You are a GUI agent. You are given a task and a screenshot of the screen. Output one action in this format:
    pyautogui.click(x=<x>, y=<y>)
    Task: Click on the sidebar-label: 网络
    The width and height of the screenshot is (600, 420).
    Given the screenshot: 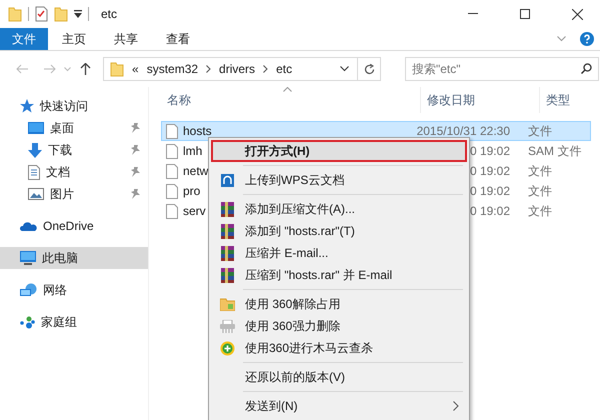 What is the action you would take?
    pyautogui.click(x=55, y=290)
    